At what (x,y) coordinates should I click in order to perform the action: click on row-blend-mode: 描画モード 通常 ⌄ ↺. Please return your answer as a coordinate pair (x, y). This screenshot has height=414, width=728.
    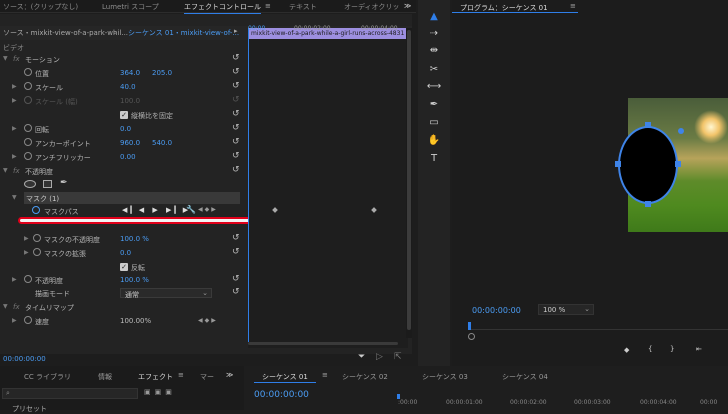
    Looking at the image, I should click on (123, 293).